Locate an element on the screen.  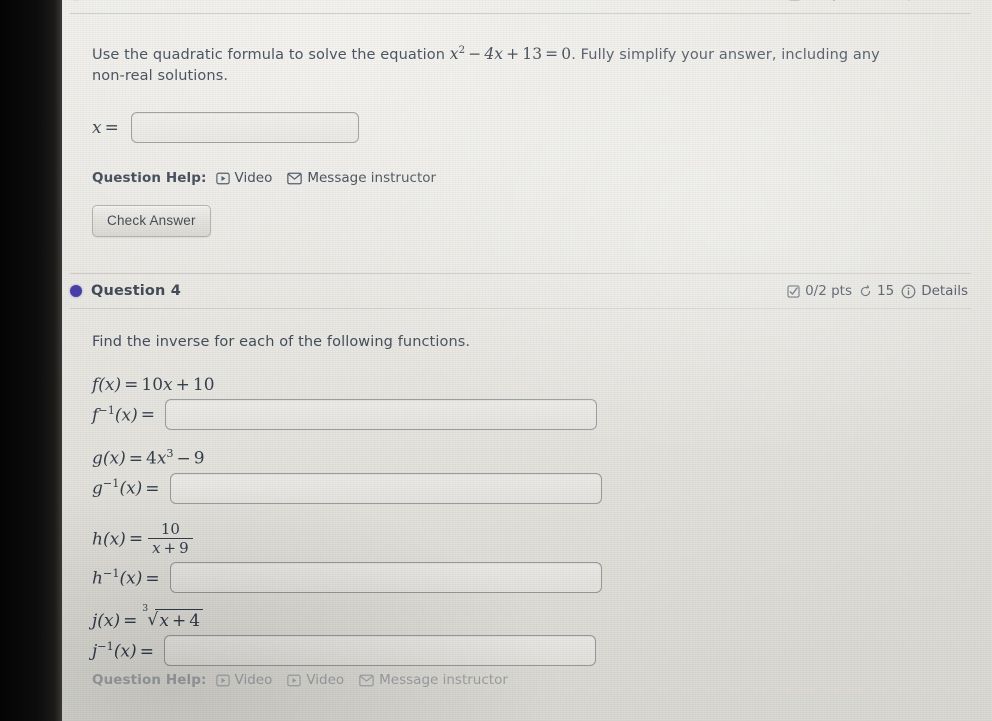
function-definition-h: h(x) = 10 x +9 is located at coordinates (530, 539).